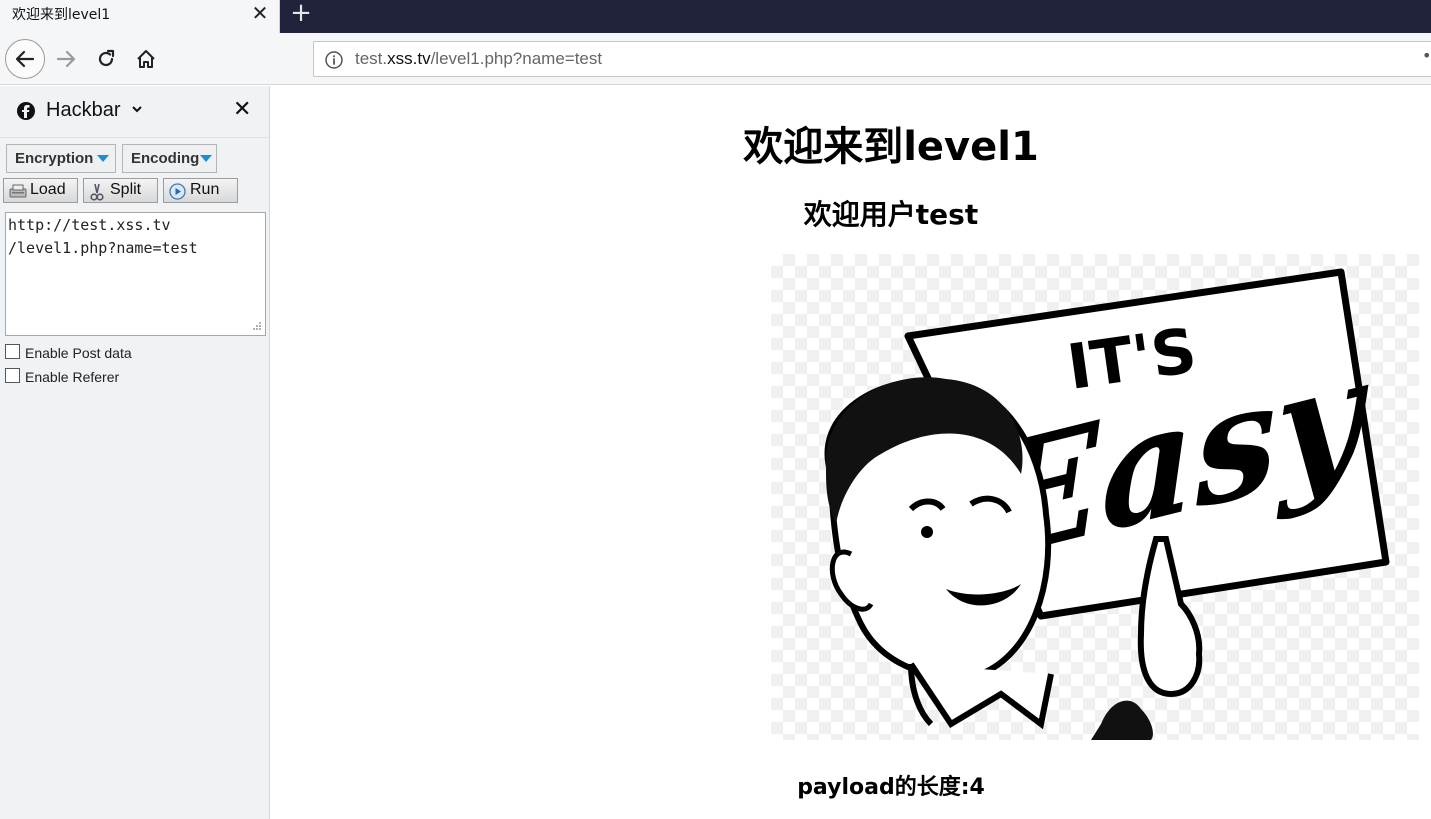  I want to click on arrow-left-icon, so click(25, 59).